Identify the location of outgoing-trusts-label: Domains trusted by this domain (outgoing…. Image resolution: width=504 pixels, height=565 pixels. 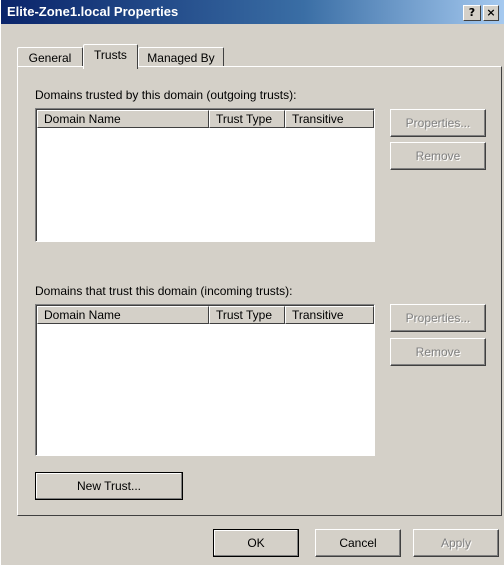
(166, 95).